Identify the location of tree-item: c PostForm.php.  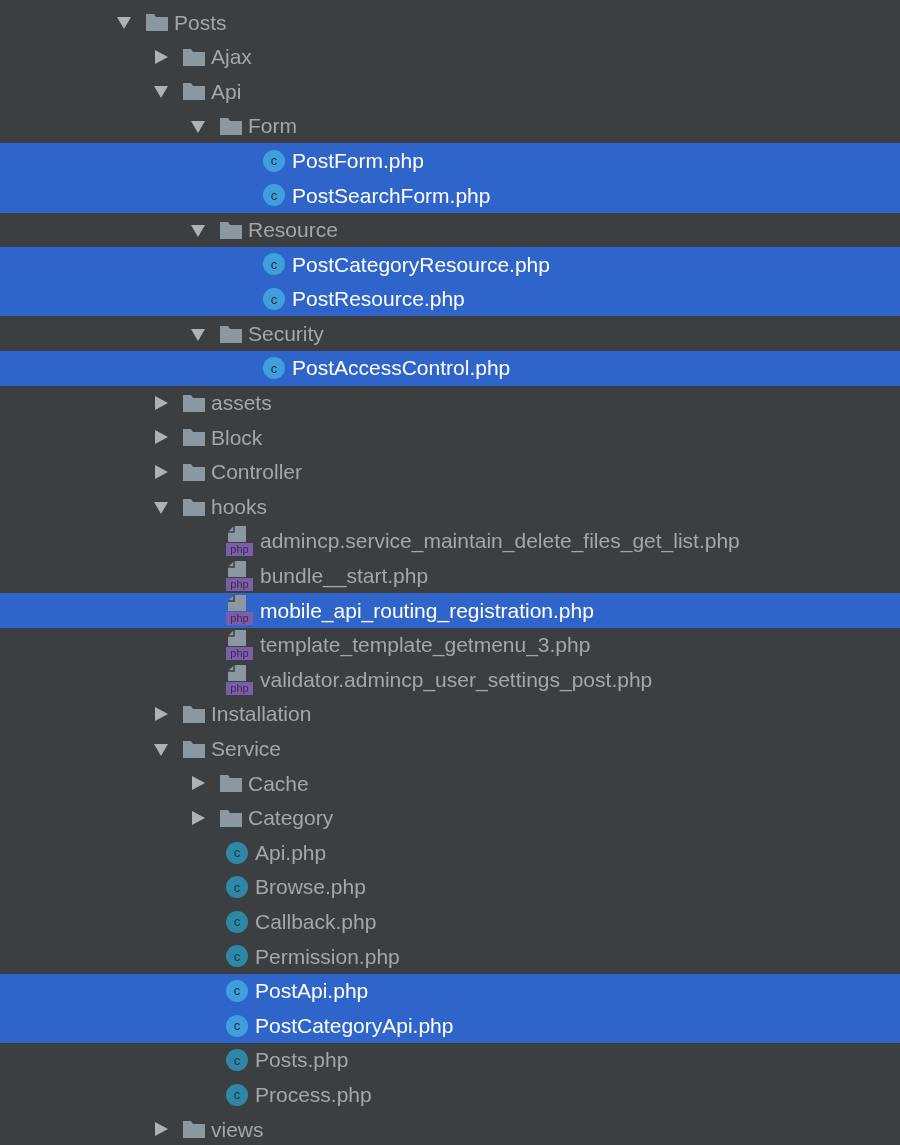
(450, 160).